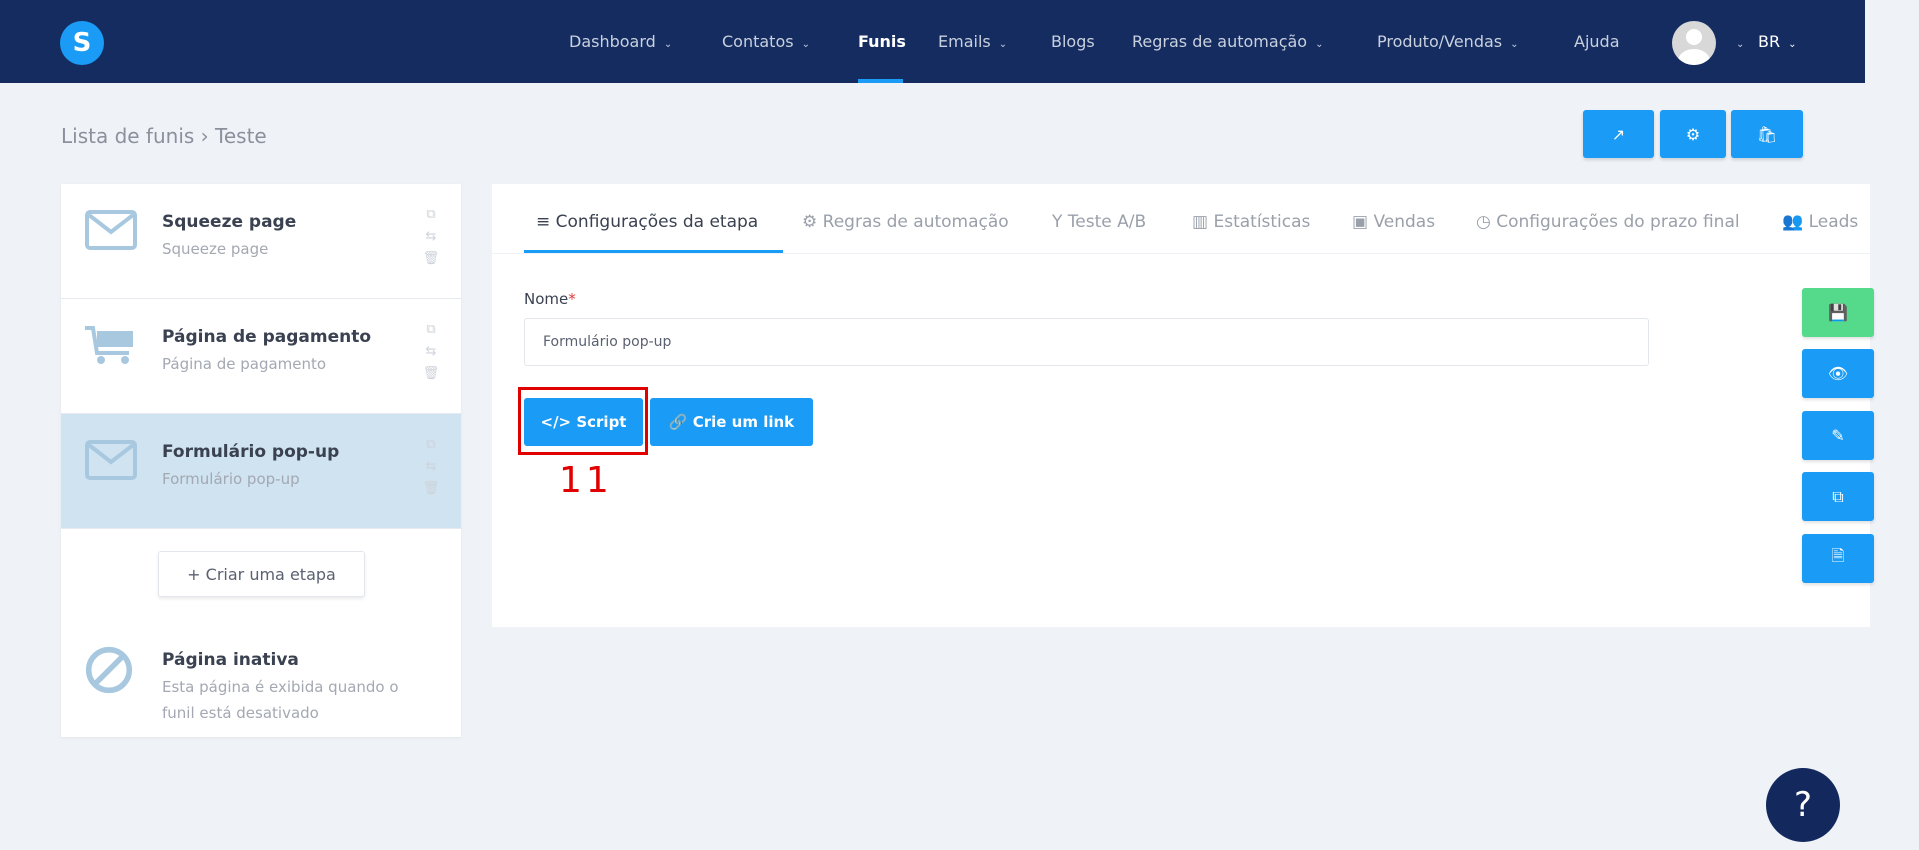 This screenshot has width=1919, height=850. I want to click on preview-button: 👁, so click(1838, 373).